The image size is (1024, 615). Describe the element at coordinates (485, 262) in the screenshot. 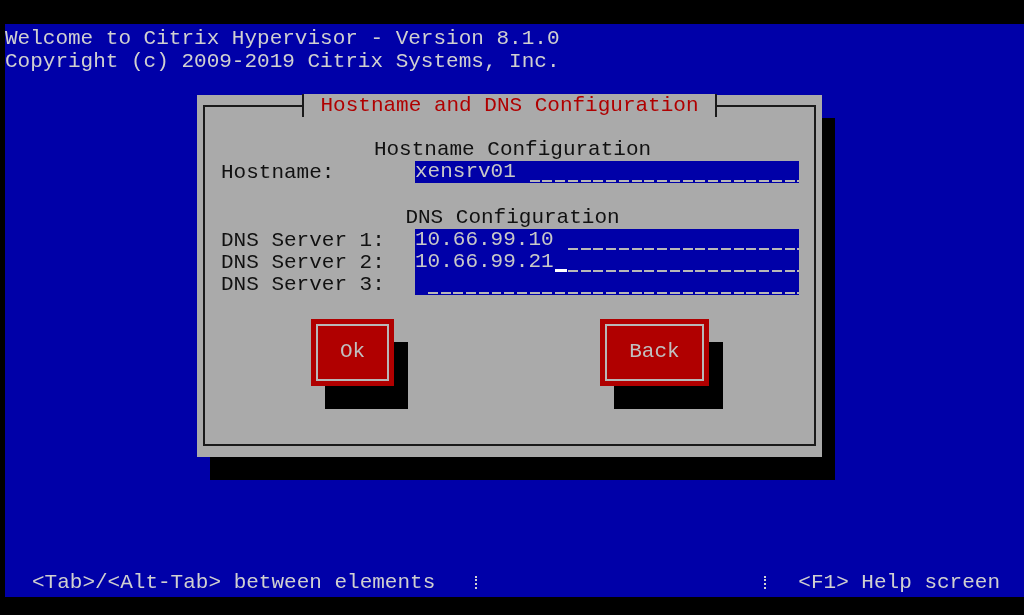

I see `field-value: 10.66.99.21` at that location.